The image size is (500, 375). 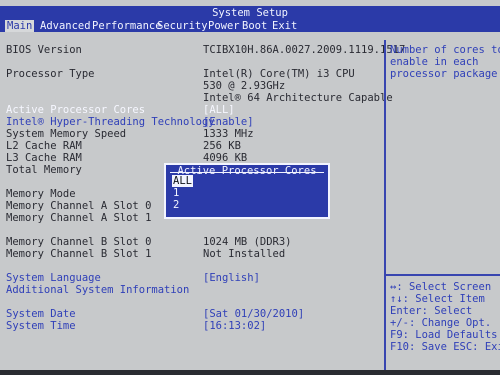 What do you see at coordinates (284, 26) in the screenshot?
I see `menu-exit: Exit` at bounding box center [284, 26].